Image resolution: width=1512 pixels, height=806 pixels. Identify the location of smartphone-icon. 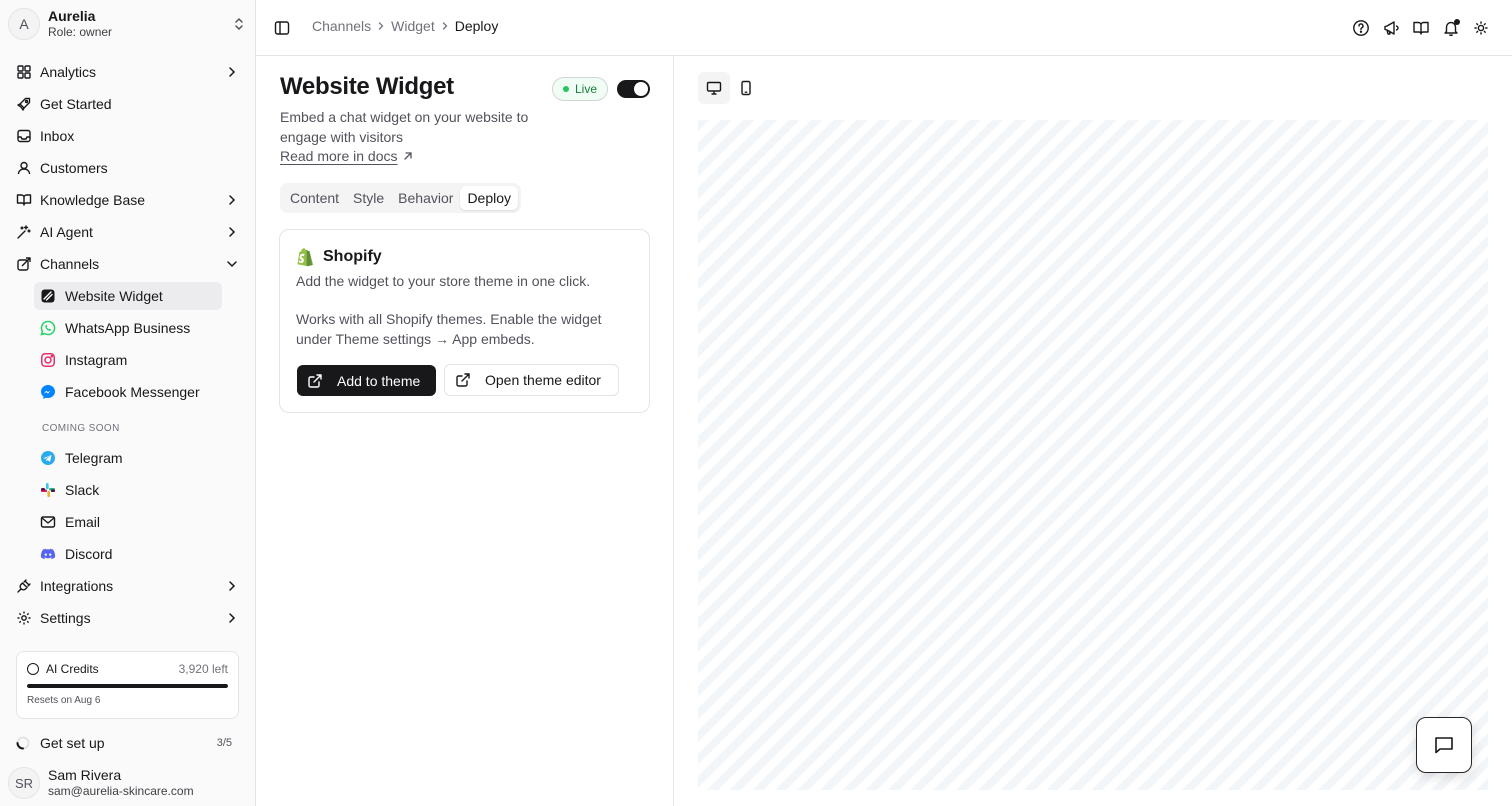
(746, 88).